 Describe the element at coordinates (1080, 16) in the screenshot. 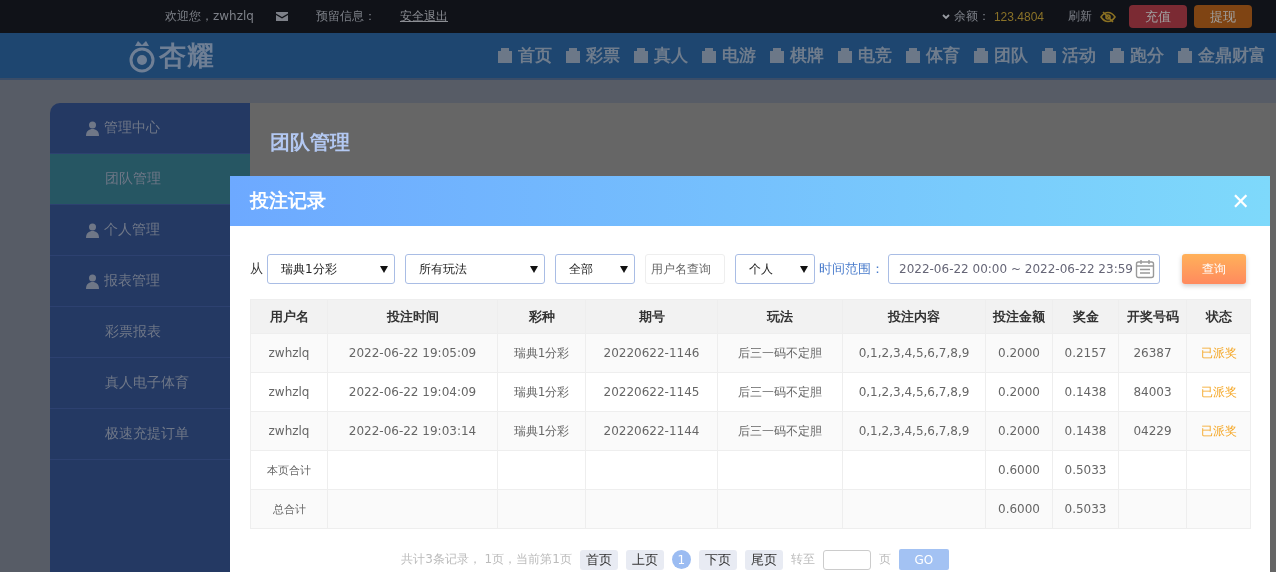

I see `refresh-link: 刷新` at that location.